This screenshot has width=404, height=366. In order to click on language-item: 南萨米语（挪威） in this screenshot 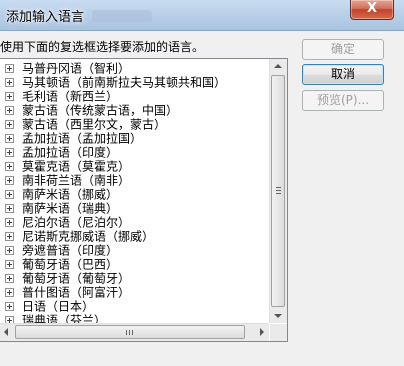, I will do `click(59, 194)`.